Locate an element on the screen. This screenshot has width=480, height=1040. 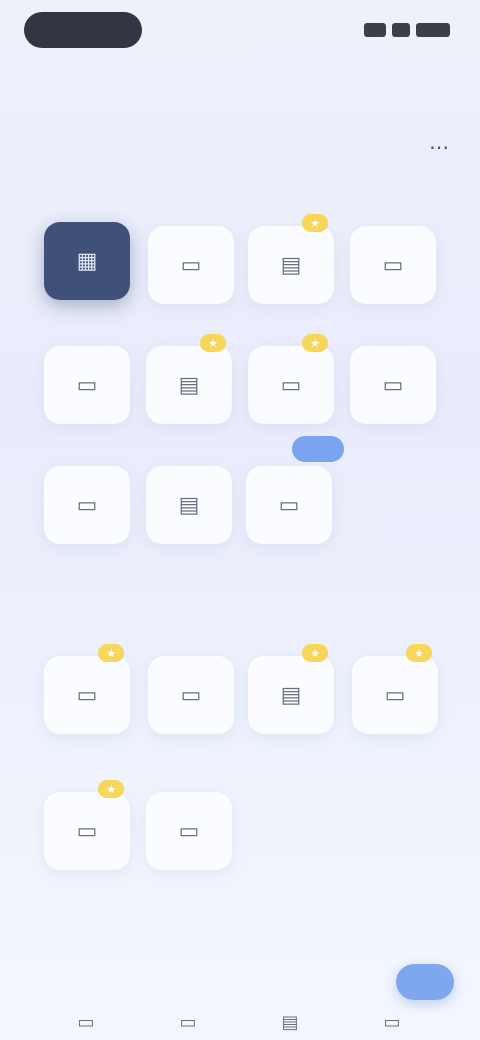
app-tile: ▤ is located at coordinates (189, 510).